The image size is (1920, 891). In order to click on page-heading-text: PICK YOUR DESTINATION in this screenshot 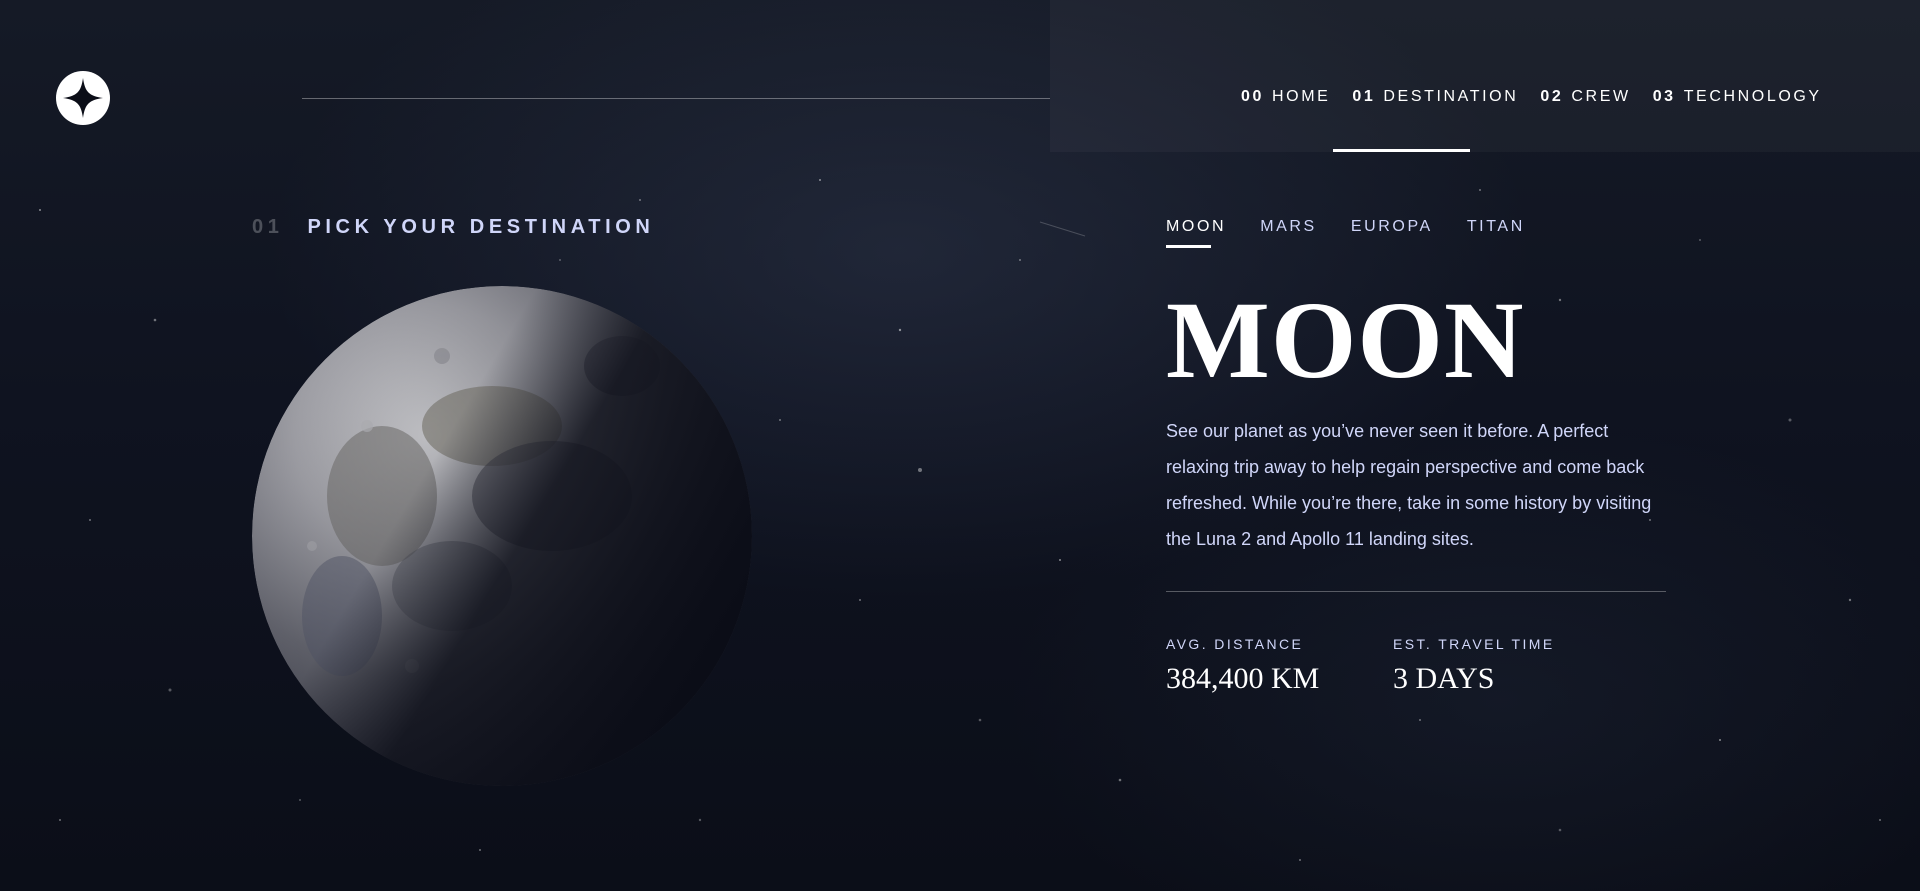, I will do `click(481, 227)`.